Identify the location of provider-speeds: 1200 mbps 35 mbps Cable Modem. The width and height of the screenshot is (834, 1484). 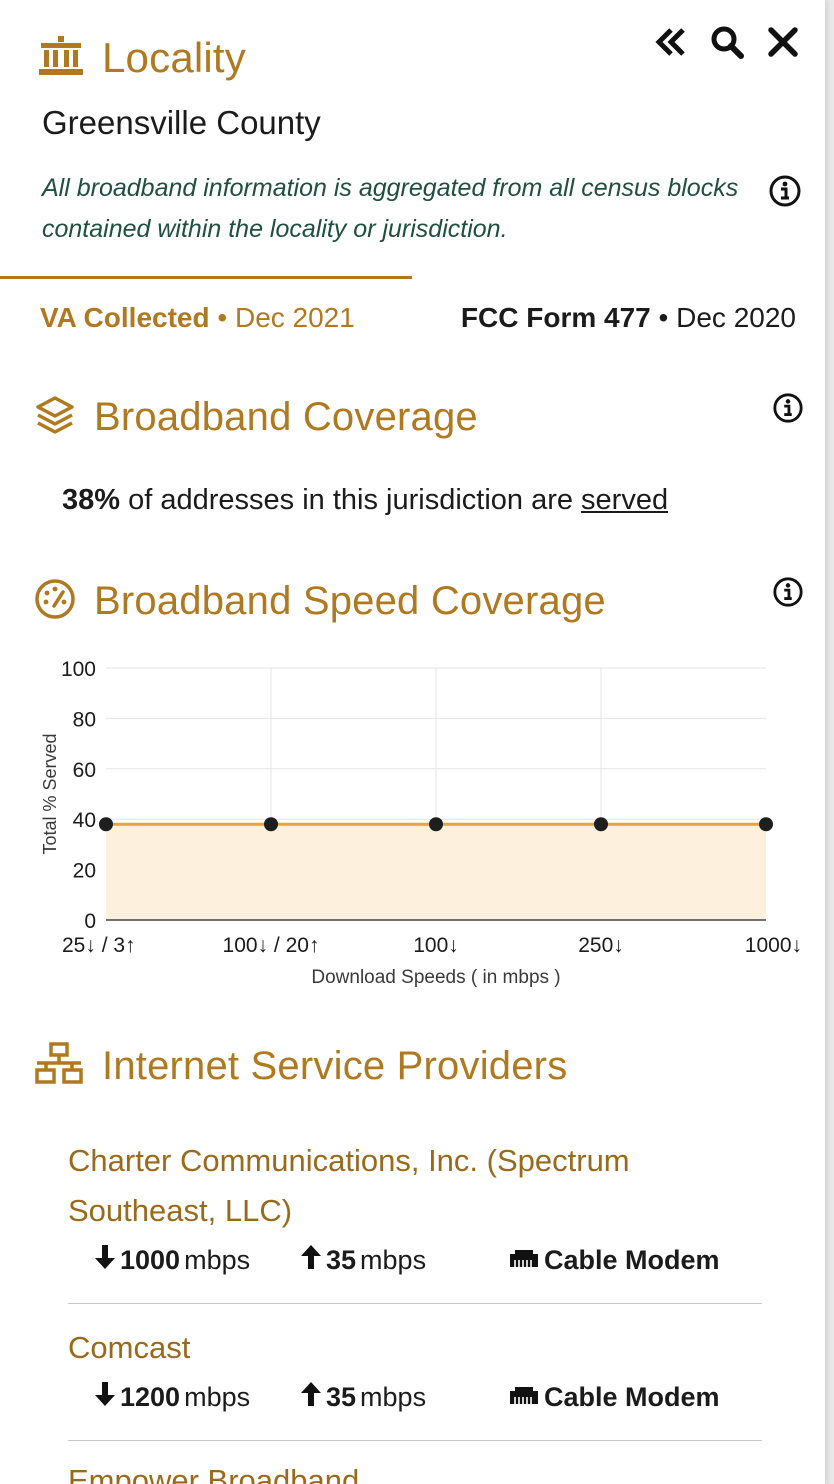
(431, 1397).